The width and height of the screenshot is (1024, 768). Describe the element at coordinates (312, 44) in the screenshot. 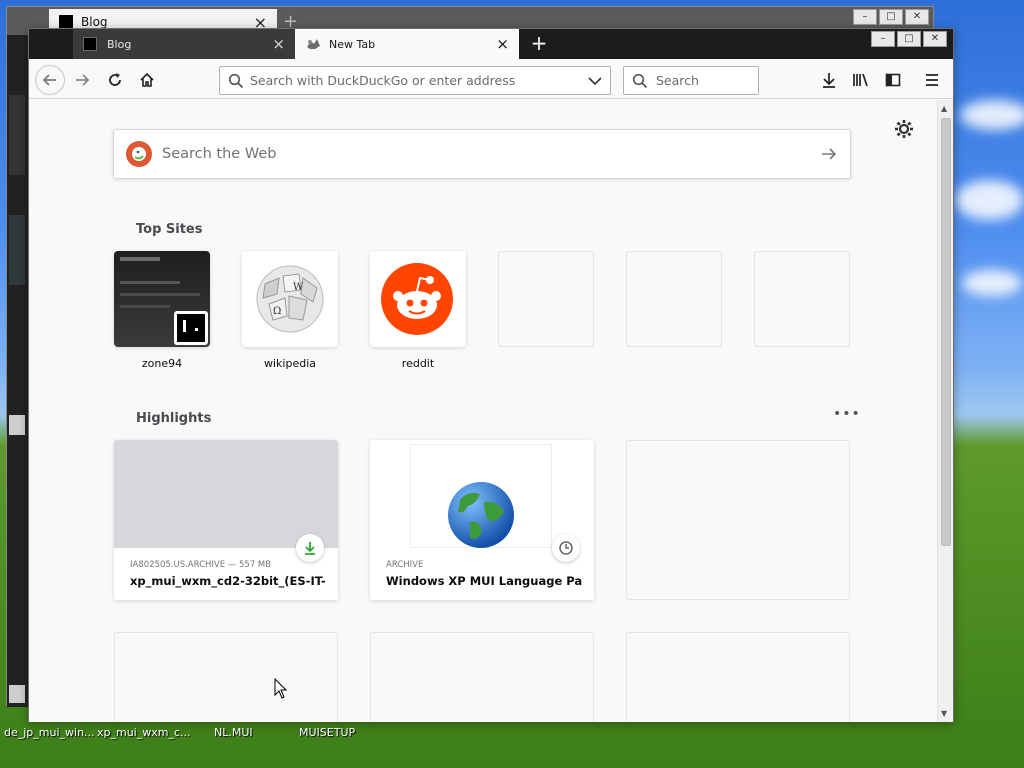

I see `firefox-favicon-icon` at that location.